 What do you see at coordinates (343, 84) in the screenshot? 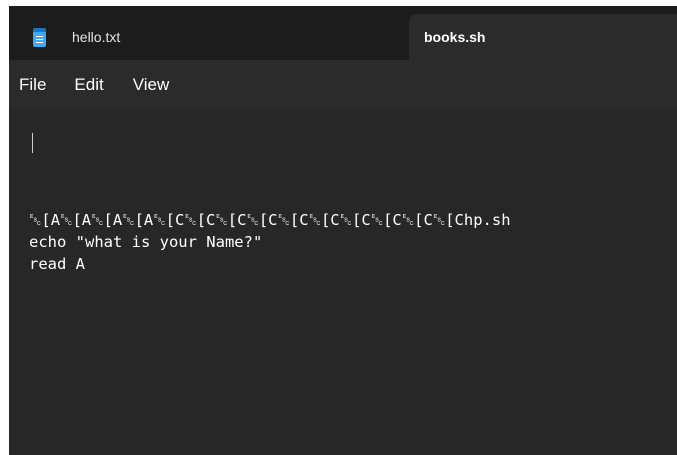
I see `menu-bar: File Edit View` at bounding box center [343, 84].